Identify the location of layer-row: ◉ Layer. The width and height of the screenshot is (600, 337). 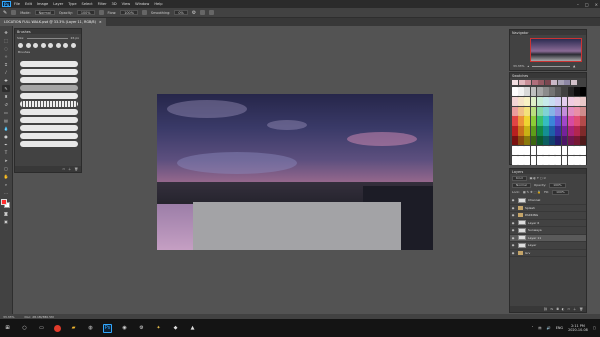
(548, 246).